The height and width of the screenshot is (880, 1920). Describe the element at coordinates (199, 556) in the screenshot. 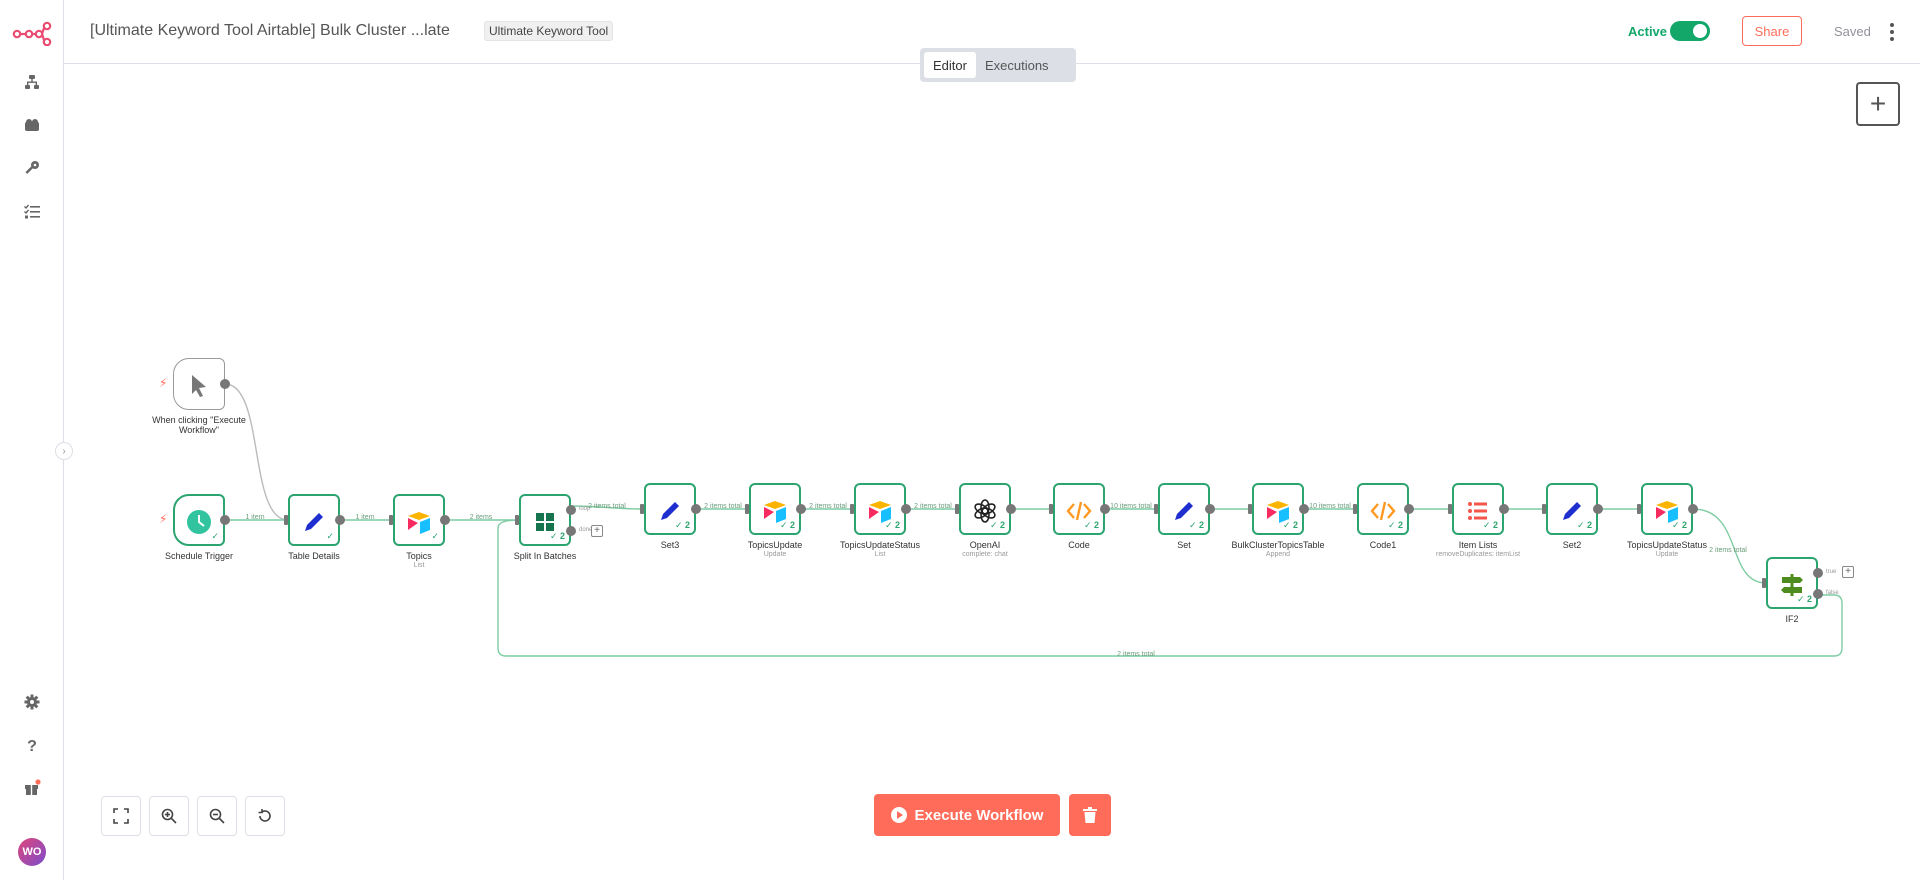

I see `node-name: Schedule Trigger` at that location.